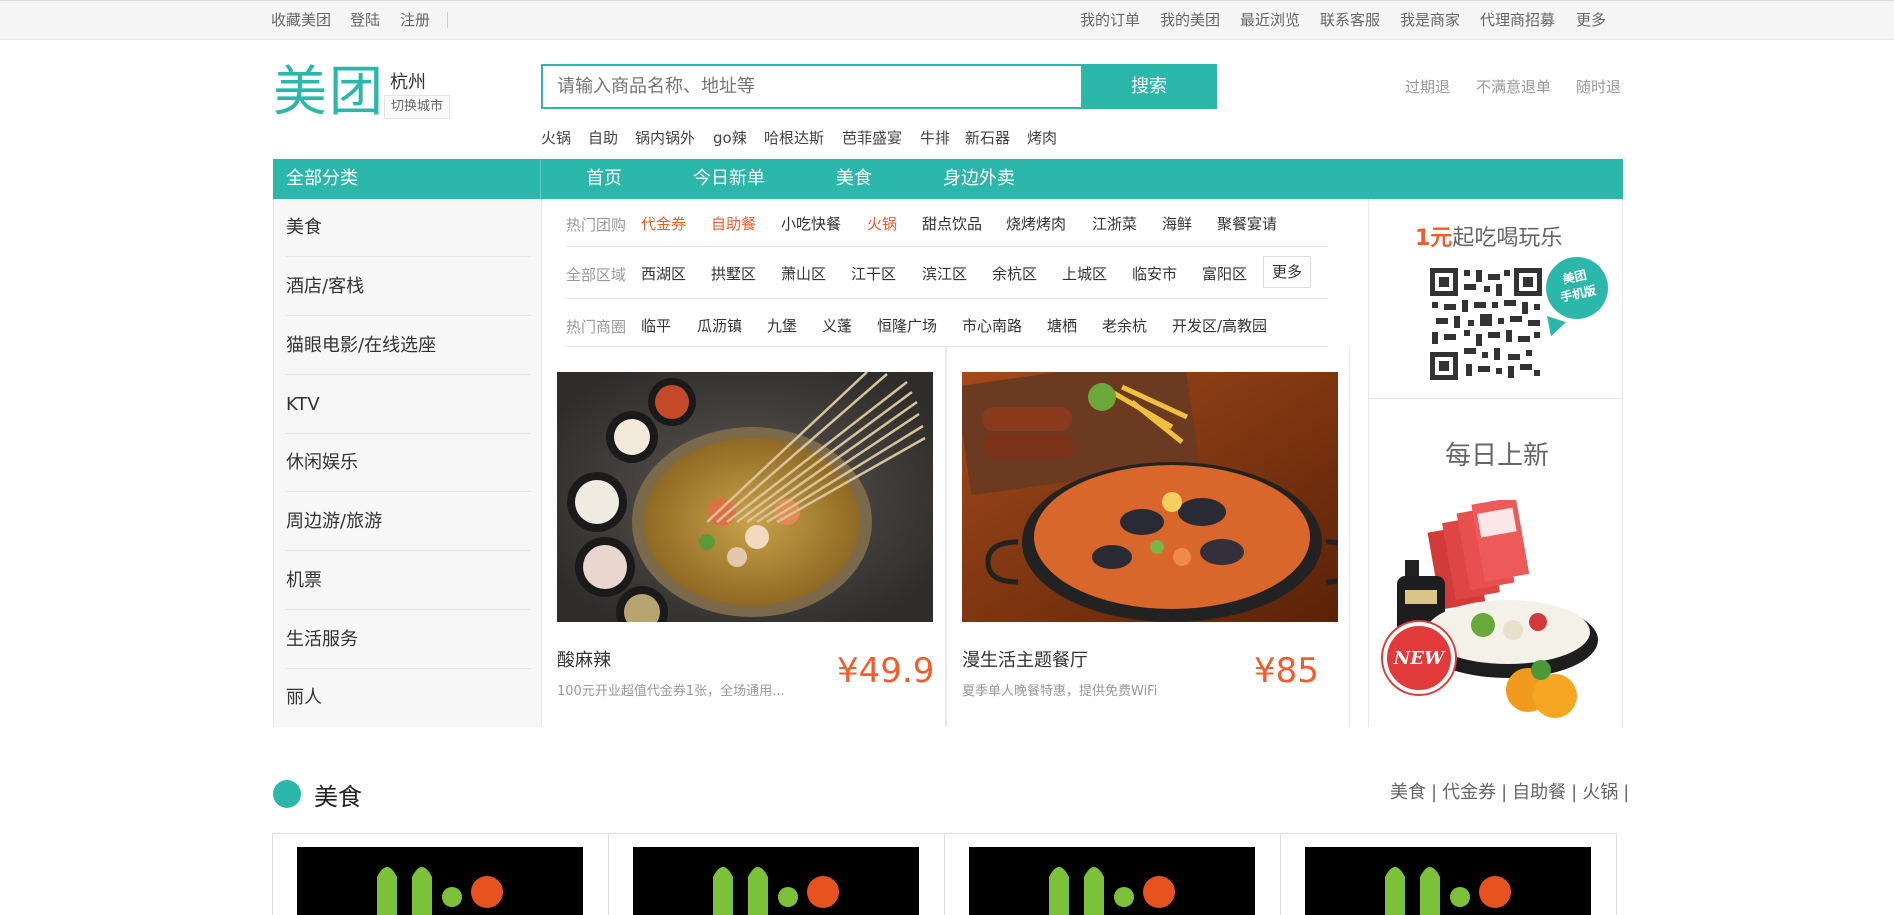  I want to click on deal-card: 漫生活主题餐厅 夏季单人晚餐特惠，提供免费WiFi ¥85, so click(1148, 537).